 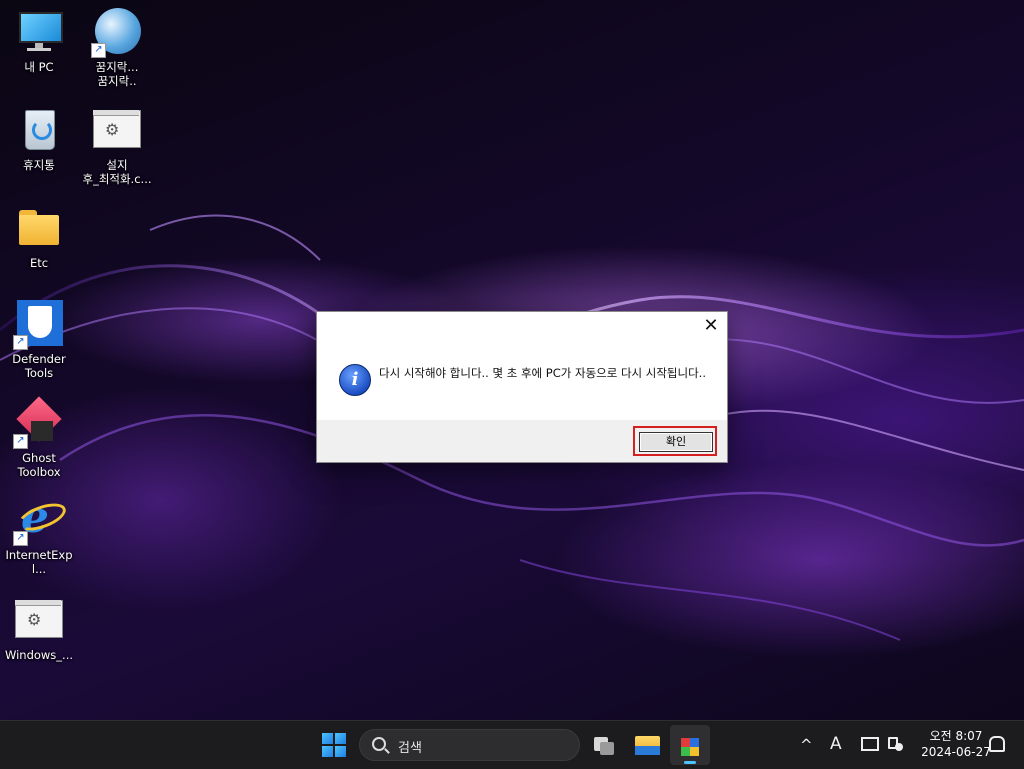 I want to click on desktop-icon-label: Etc, so click(x=39, y=263).